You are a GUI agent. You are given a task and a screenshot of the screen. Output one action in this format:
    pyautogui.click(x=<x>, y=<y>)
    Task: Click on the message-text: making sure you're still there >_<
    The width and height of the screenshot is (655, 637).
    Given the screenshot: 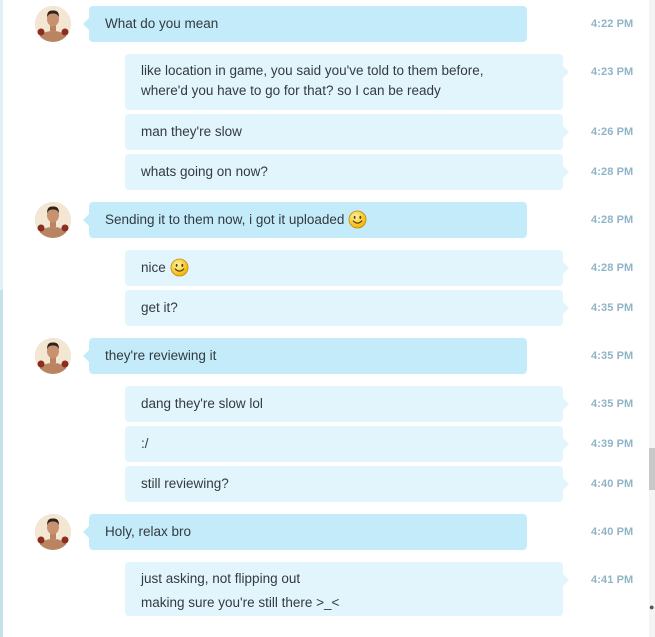 What is the action you would take?
    pyautogui.click(x=240, y=602)
    